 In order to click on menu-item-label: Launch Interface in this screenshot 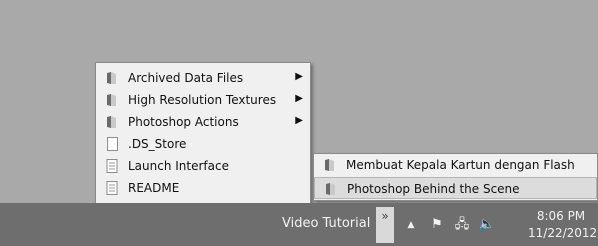, I will do `click(178, 166)`.